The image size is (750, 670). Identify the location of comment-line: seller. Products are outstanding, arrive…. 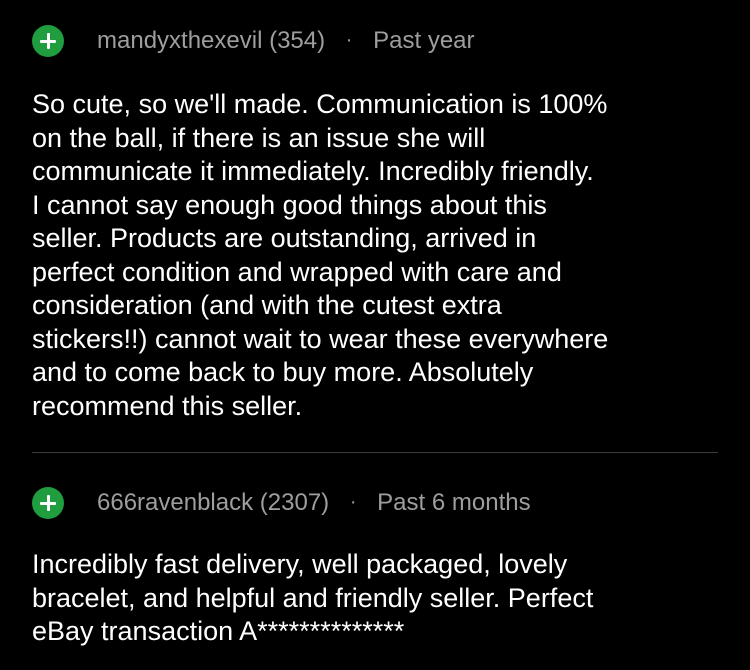
(284, 238).